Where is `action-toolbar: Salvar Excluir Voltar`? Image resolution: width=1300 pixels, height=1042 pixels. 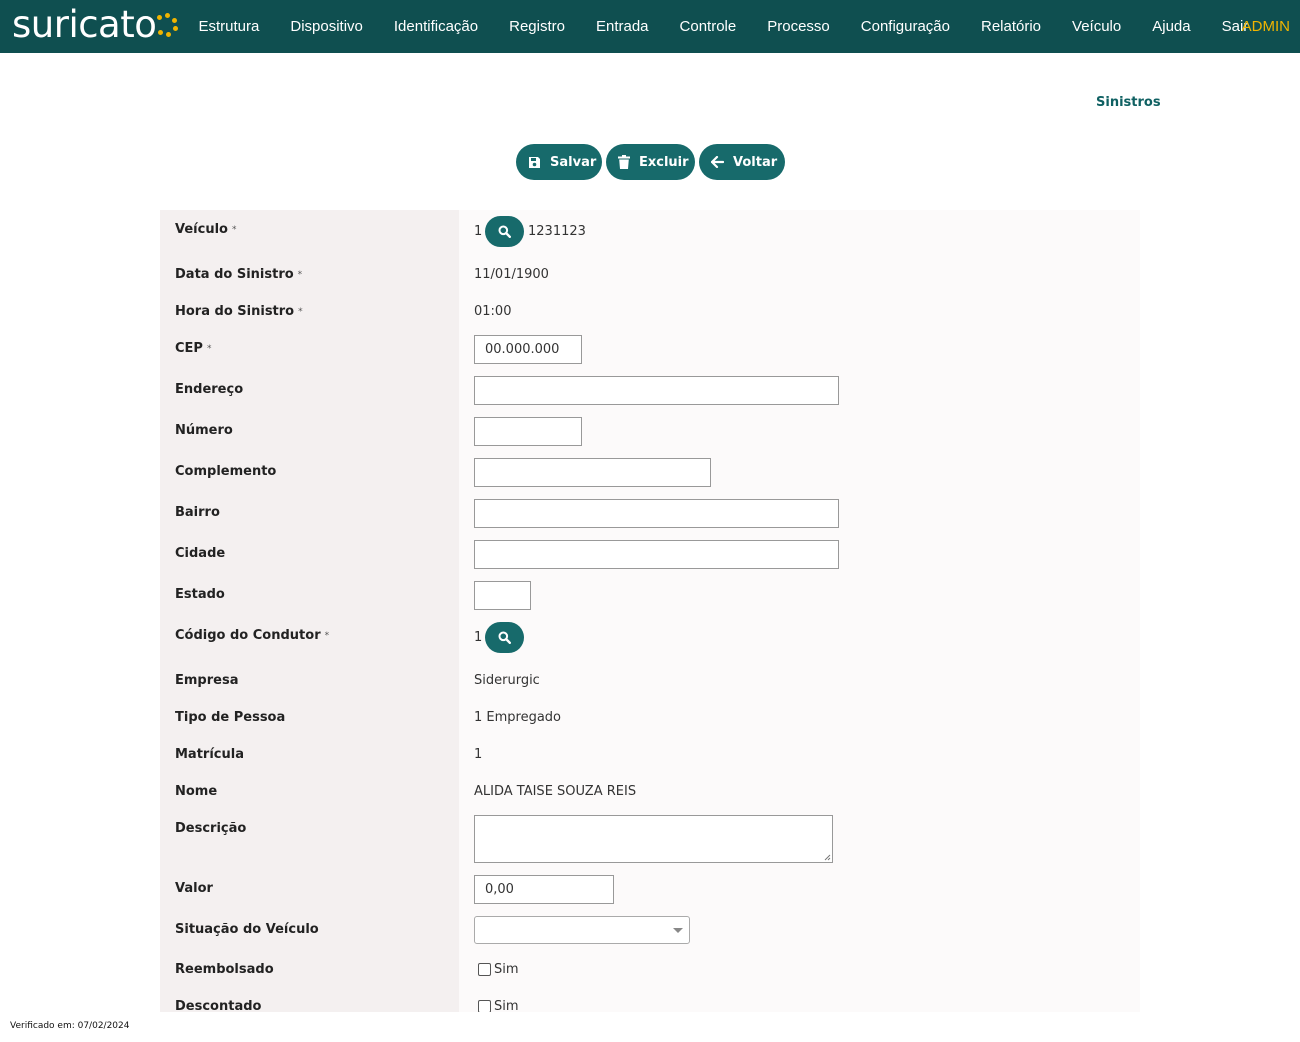 action-toolbar: Salvar Excluir Voltar is located at coordinates (650, 162).